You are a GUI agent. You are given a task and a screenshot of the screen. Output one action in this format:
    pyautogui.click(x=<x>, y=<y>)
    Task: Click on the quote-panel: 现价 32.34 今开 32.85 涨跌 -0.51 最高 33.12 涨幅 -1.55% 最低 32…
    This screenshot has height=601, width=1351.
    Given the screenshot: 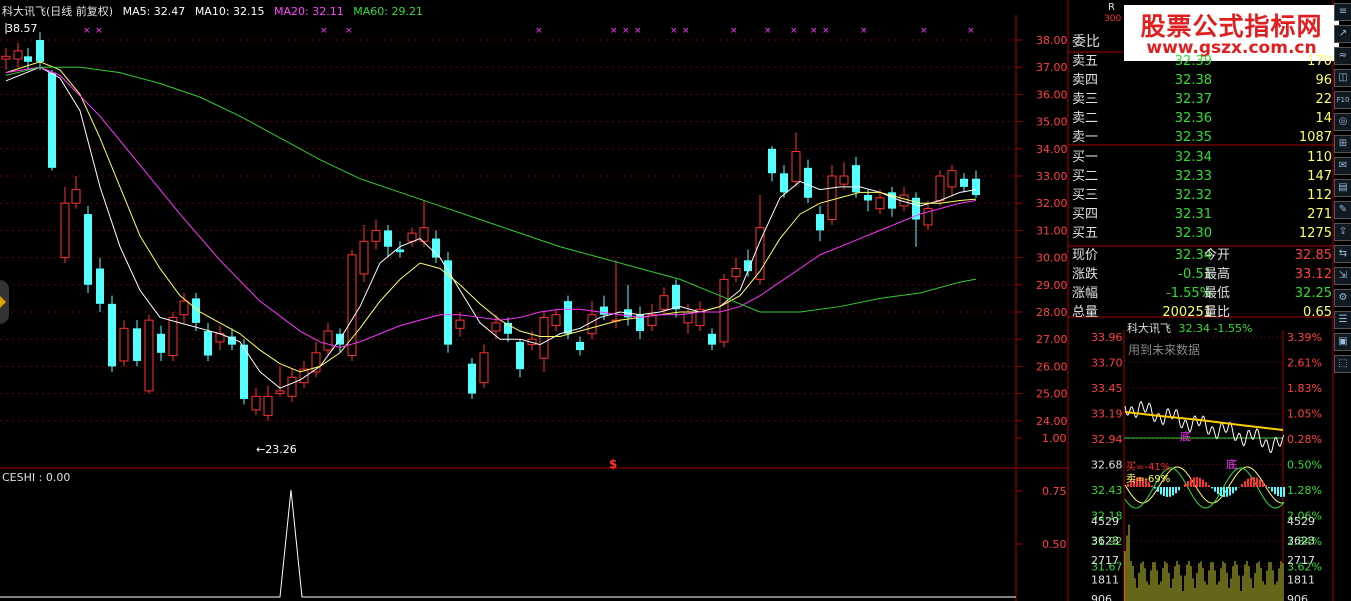 What is the action you would take?
    pyautogui.click(x=1202, y=283)
    